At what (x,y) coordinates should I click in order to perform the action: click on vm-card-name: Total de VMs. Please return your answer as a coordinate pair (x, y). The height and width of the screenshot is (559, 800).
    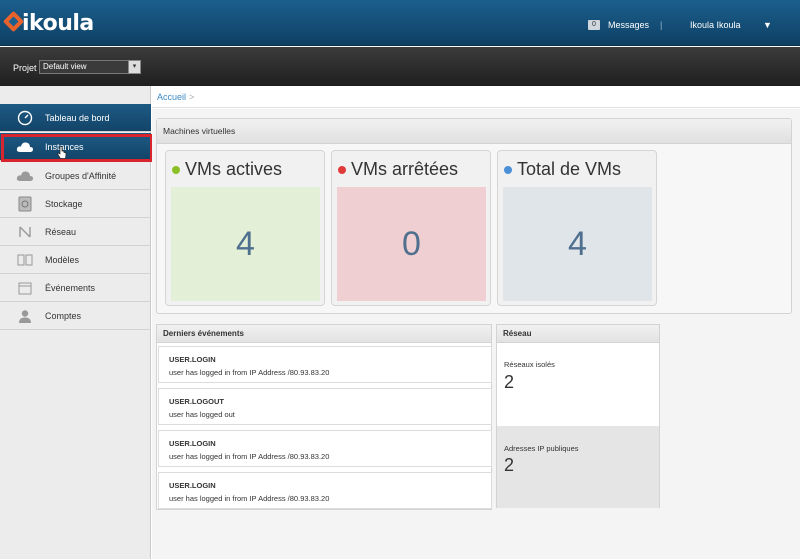
    Looking at the image, I should click on (569, 169).